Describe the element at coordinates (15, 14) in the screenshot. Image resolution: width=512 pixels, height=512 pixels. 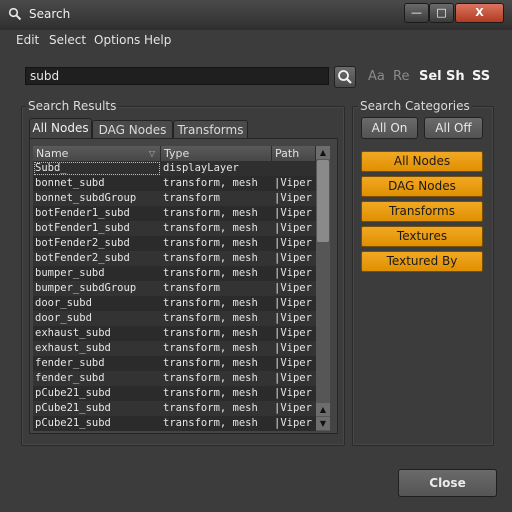
I see `search-icon` at that location.